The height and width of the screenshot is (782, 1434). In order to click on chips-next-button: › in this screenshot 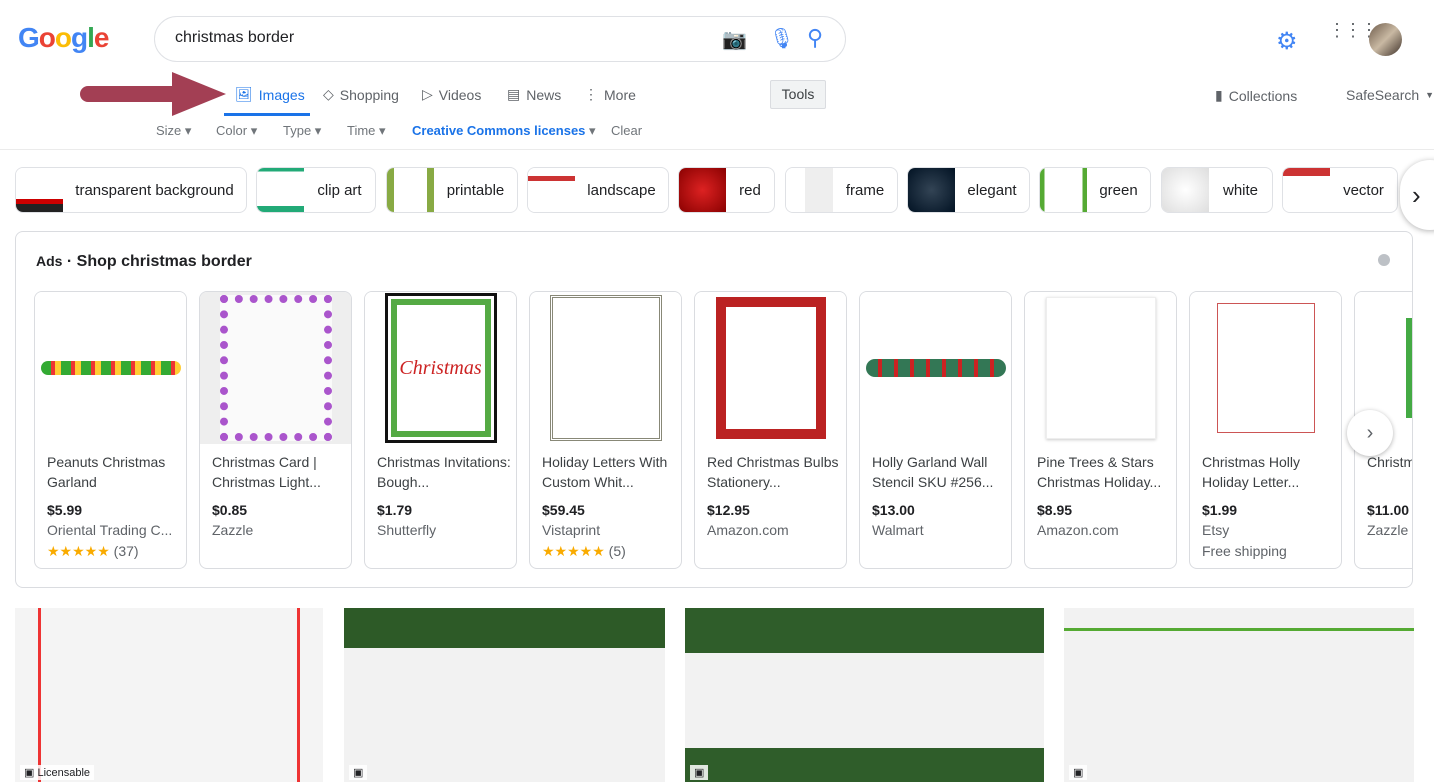, I will do `click(1417, 195)`.